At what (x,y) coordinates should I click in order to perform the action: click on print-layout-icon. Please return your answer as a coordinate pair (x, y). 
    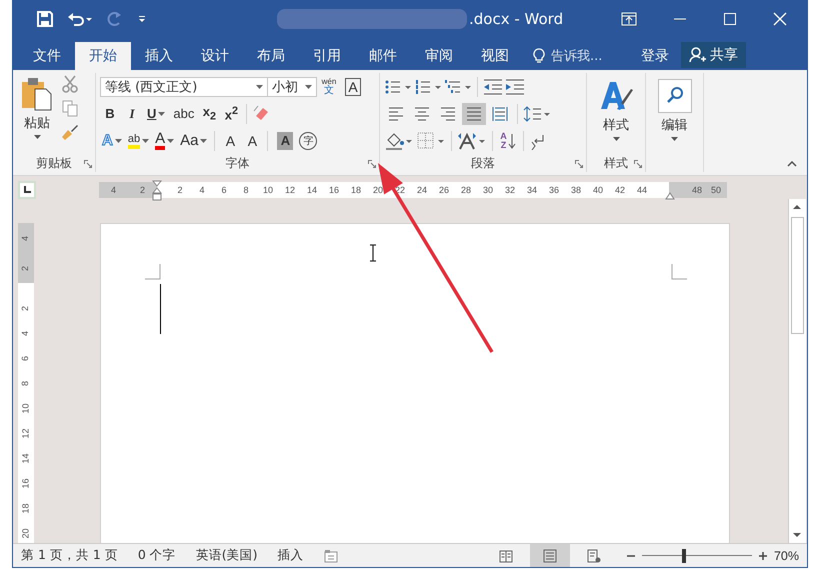
    Looking at the image, I should click on (549, 555).